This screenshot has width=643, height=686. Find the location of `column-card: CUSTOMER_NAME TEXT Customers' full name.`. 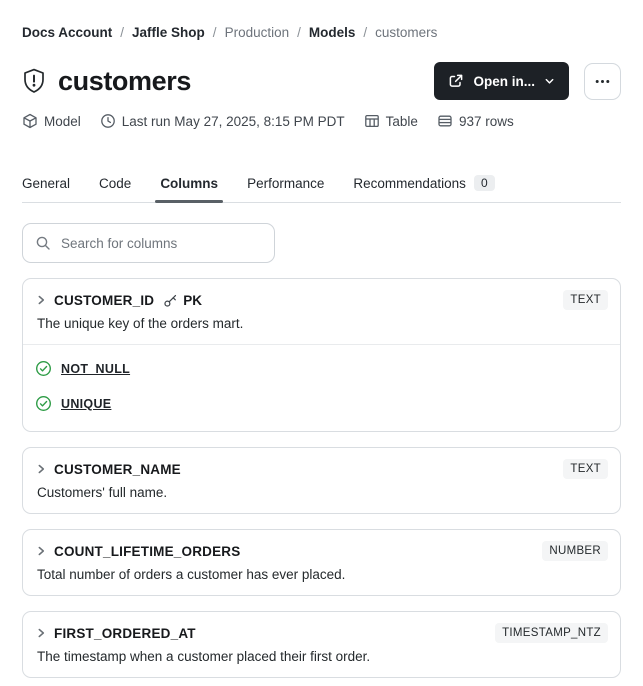

column-card: CUSTOMER_NAME TEXT Customers' full name. is located at coordinates (321, 480).